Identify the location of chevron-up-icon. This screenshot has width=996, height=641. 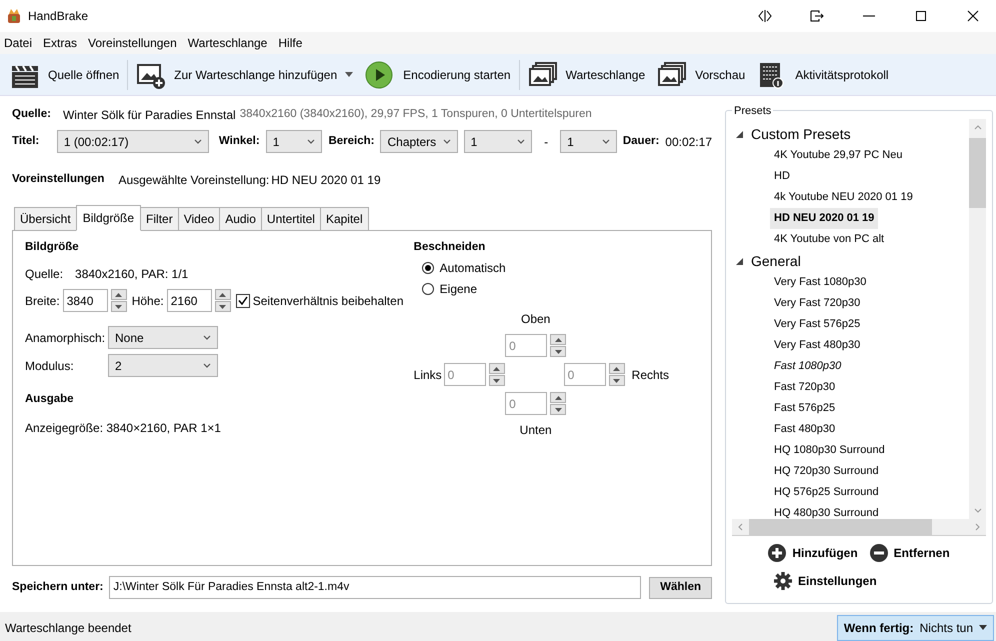
(978, 127).